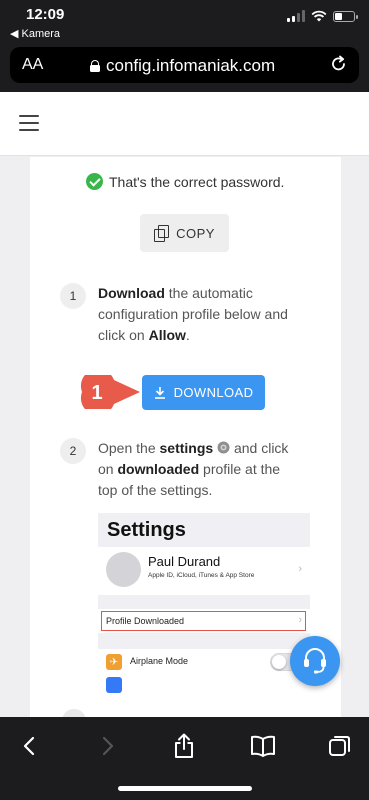  I want to click on copy-button: COPY, so click(184, 233).